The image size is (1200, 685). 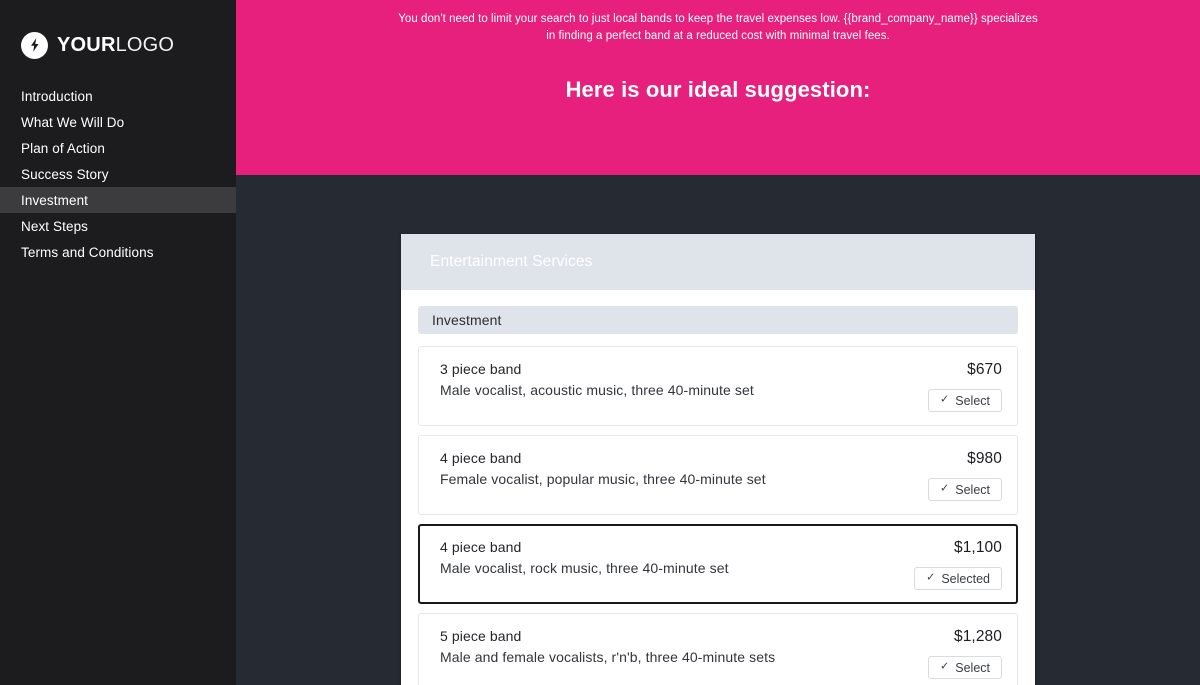 I want to click on row-price: $980, so click(x=984, y=458).